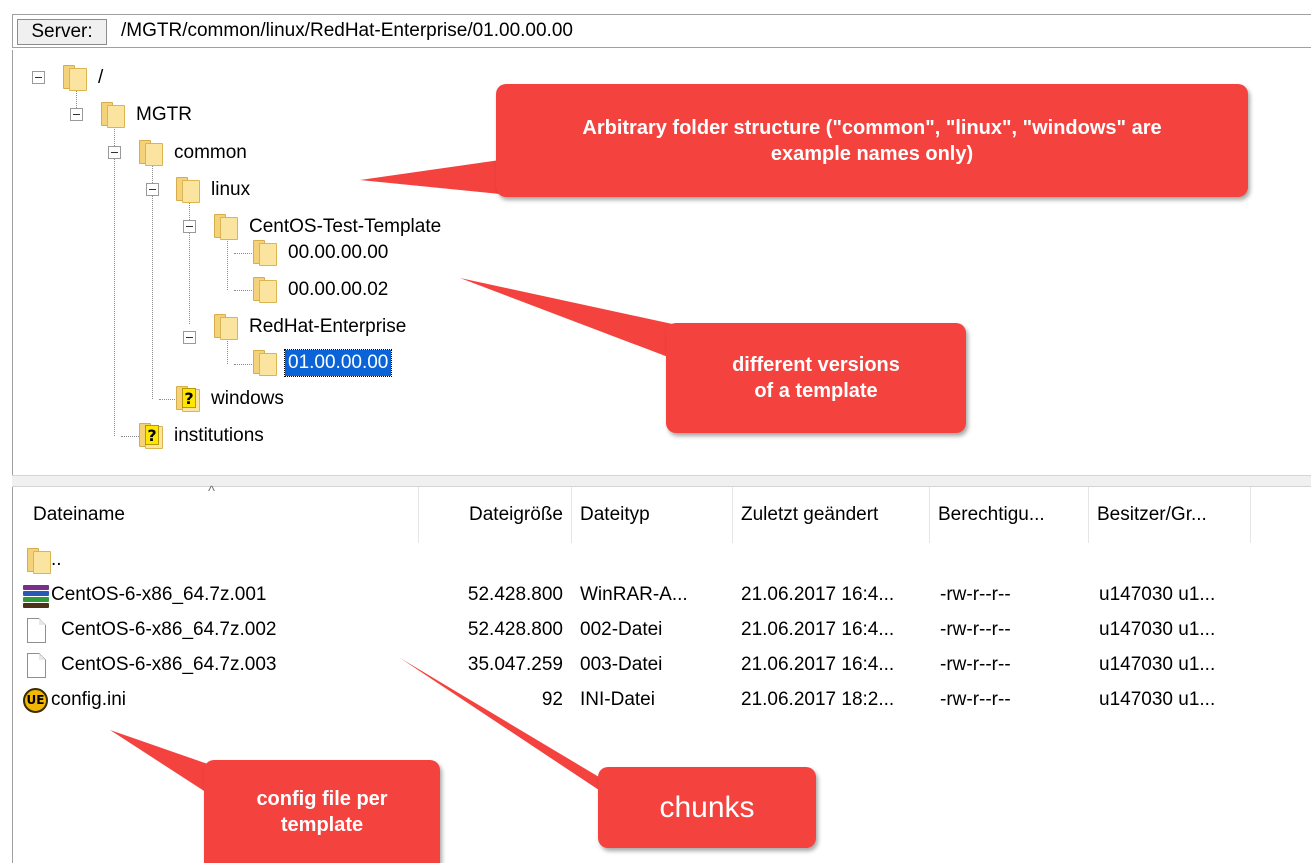  Describe the element at coordinates (247, 398) in the screenshot. I see `tree-node-label: windows` at that location.